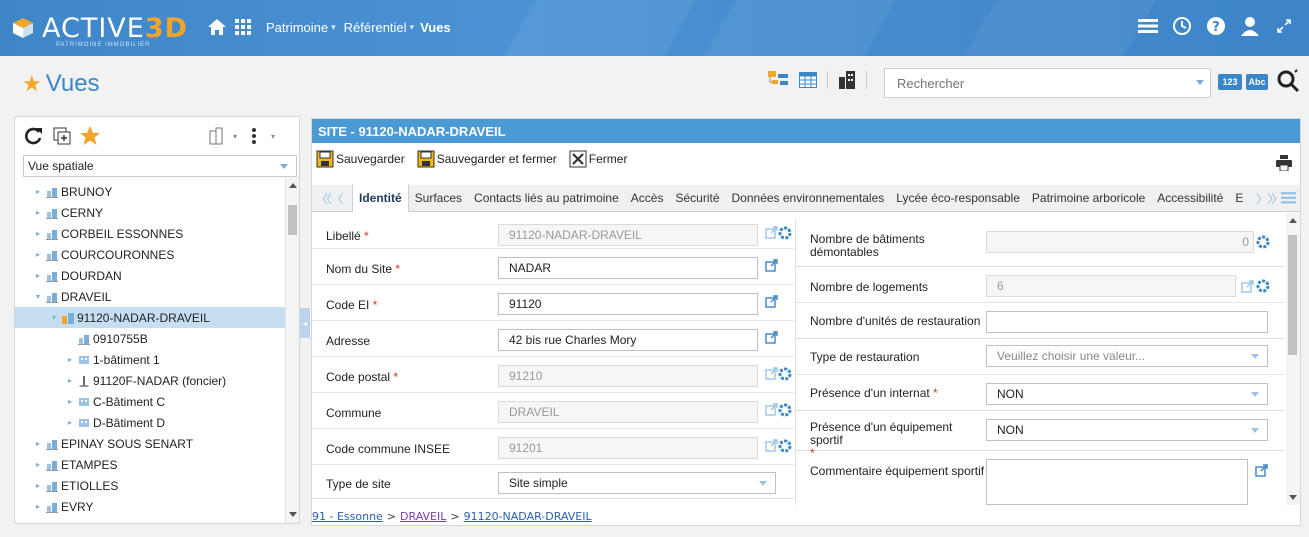 The width and height of the screenshot is (1309, 537). What do you see at coordinates (1088, 198) in the screenshot?
I see `tab-patrimoine-arboricole: Patrimoine arboricole` at bounding box center [1088, 198].